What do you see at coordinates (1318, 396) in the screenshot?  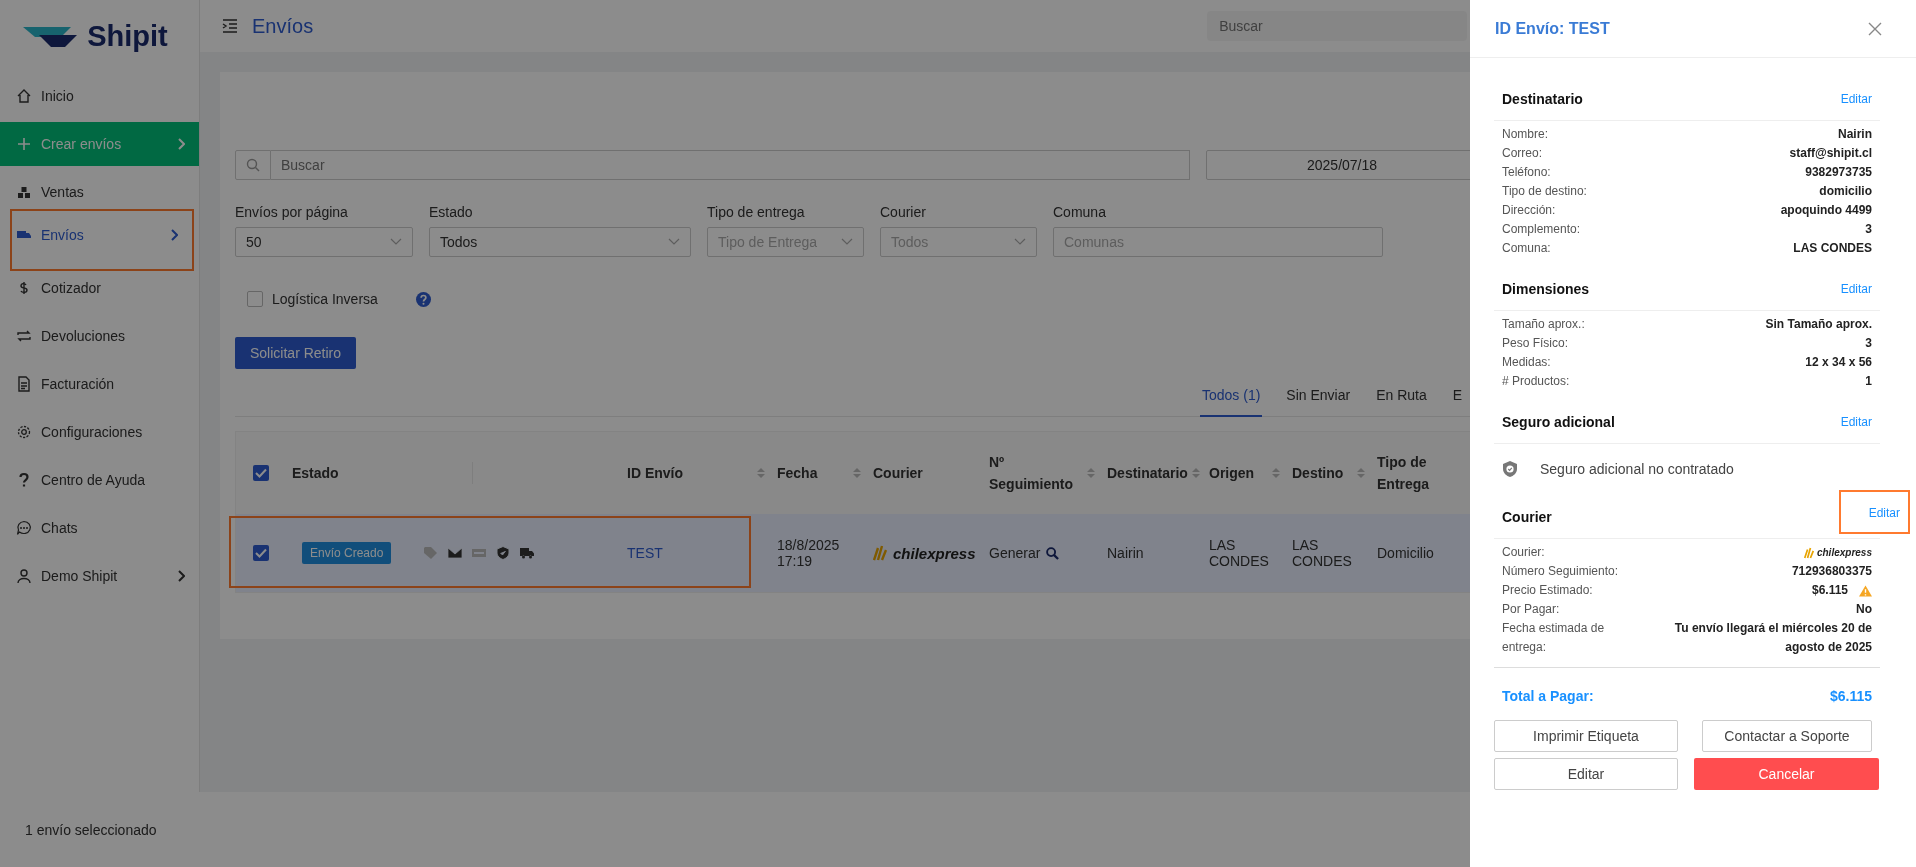 I see `tab: Sin Enviar` at bounding box center [1318, 396].